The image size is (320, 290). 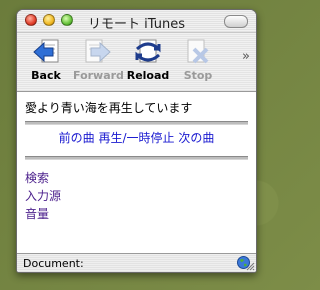 What do you see at coordinates (98, 75) in the screenshot?
I see `forward-label: Forward` at bounding box center [98, 75].